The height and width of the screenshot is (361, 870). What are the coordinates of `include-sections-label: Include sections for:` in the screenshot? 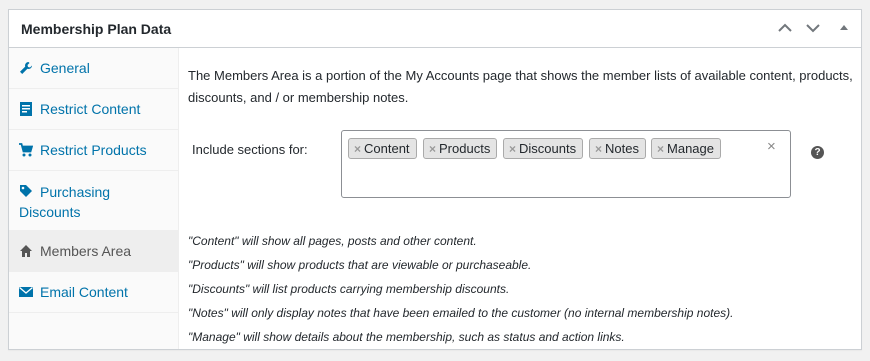 It's located at (250, 149).